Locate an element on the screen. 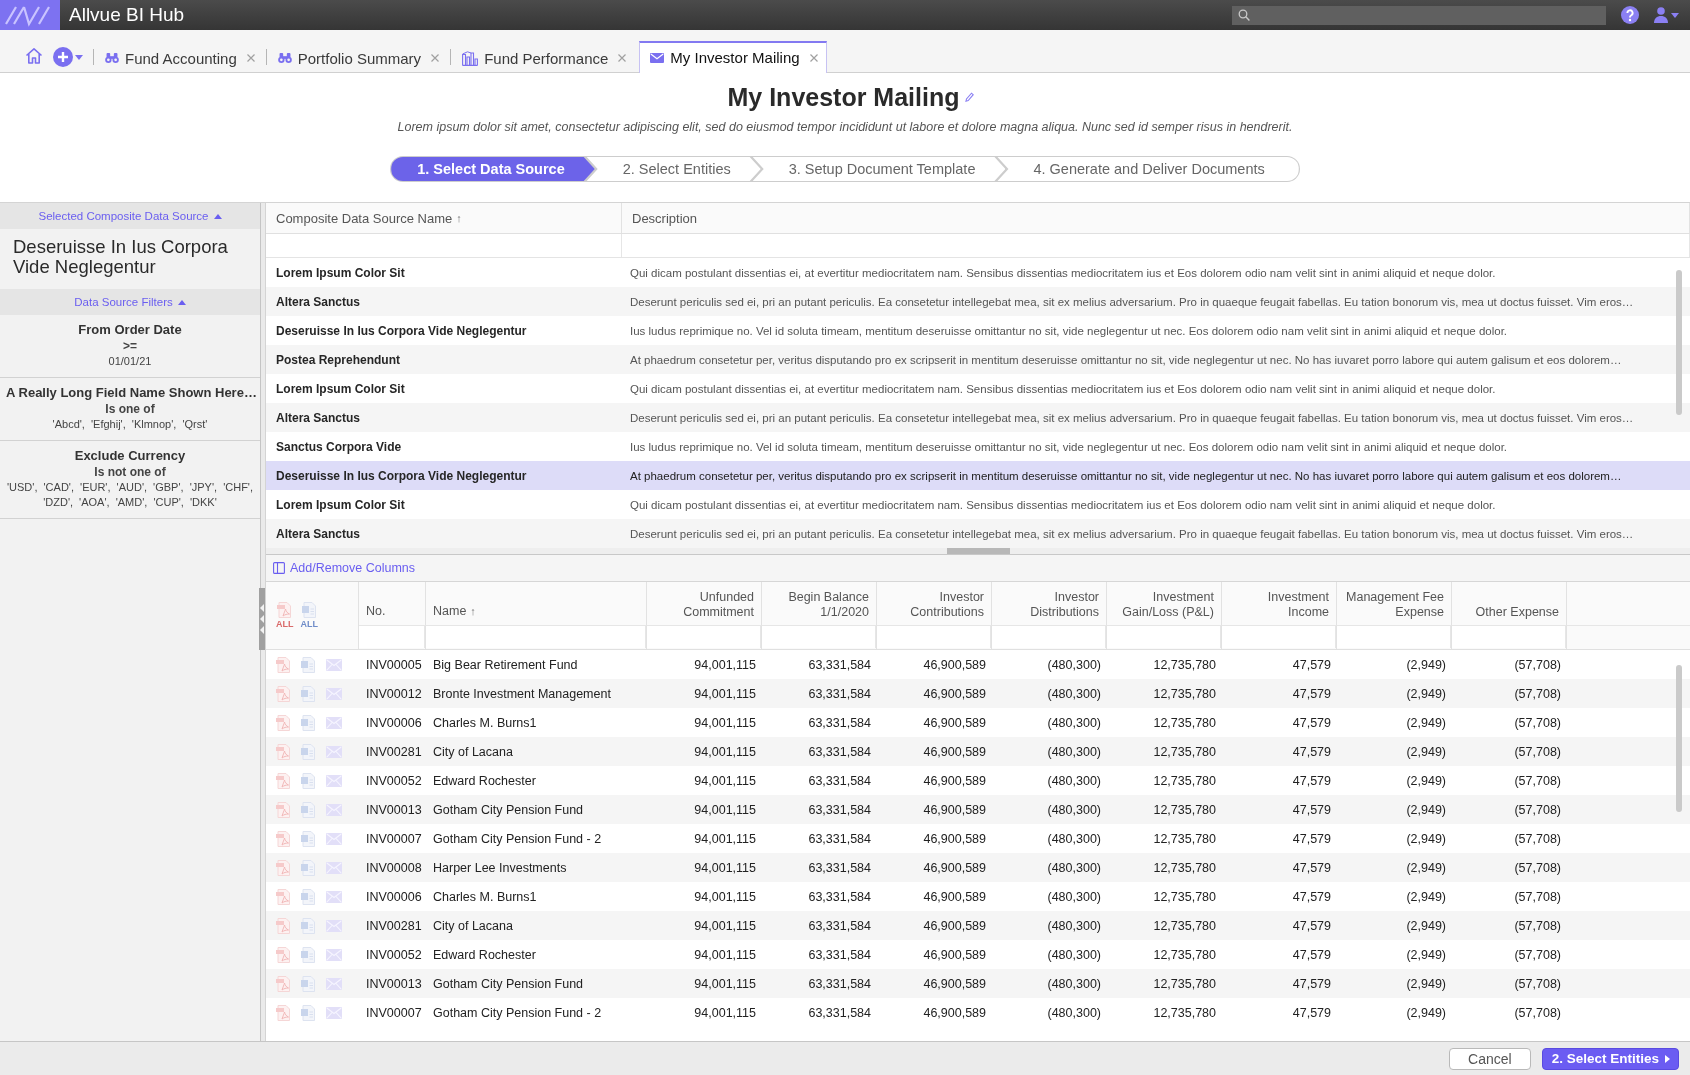 The height and width of the screenshot is (1075, 1690). section-header: Data Source Filters is located at coordinates (130, 302).